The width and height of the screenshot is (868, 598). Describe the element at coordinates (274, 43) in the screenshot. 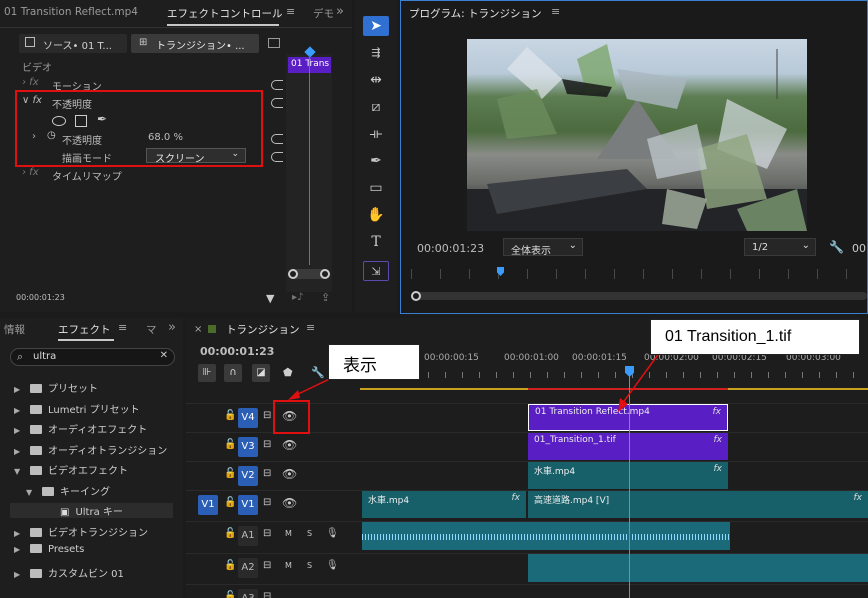

I see `panel-layout-icon` at that location.